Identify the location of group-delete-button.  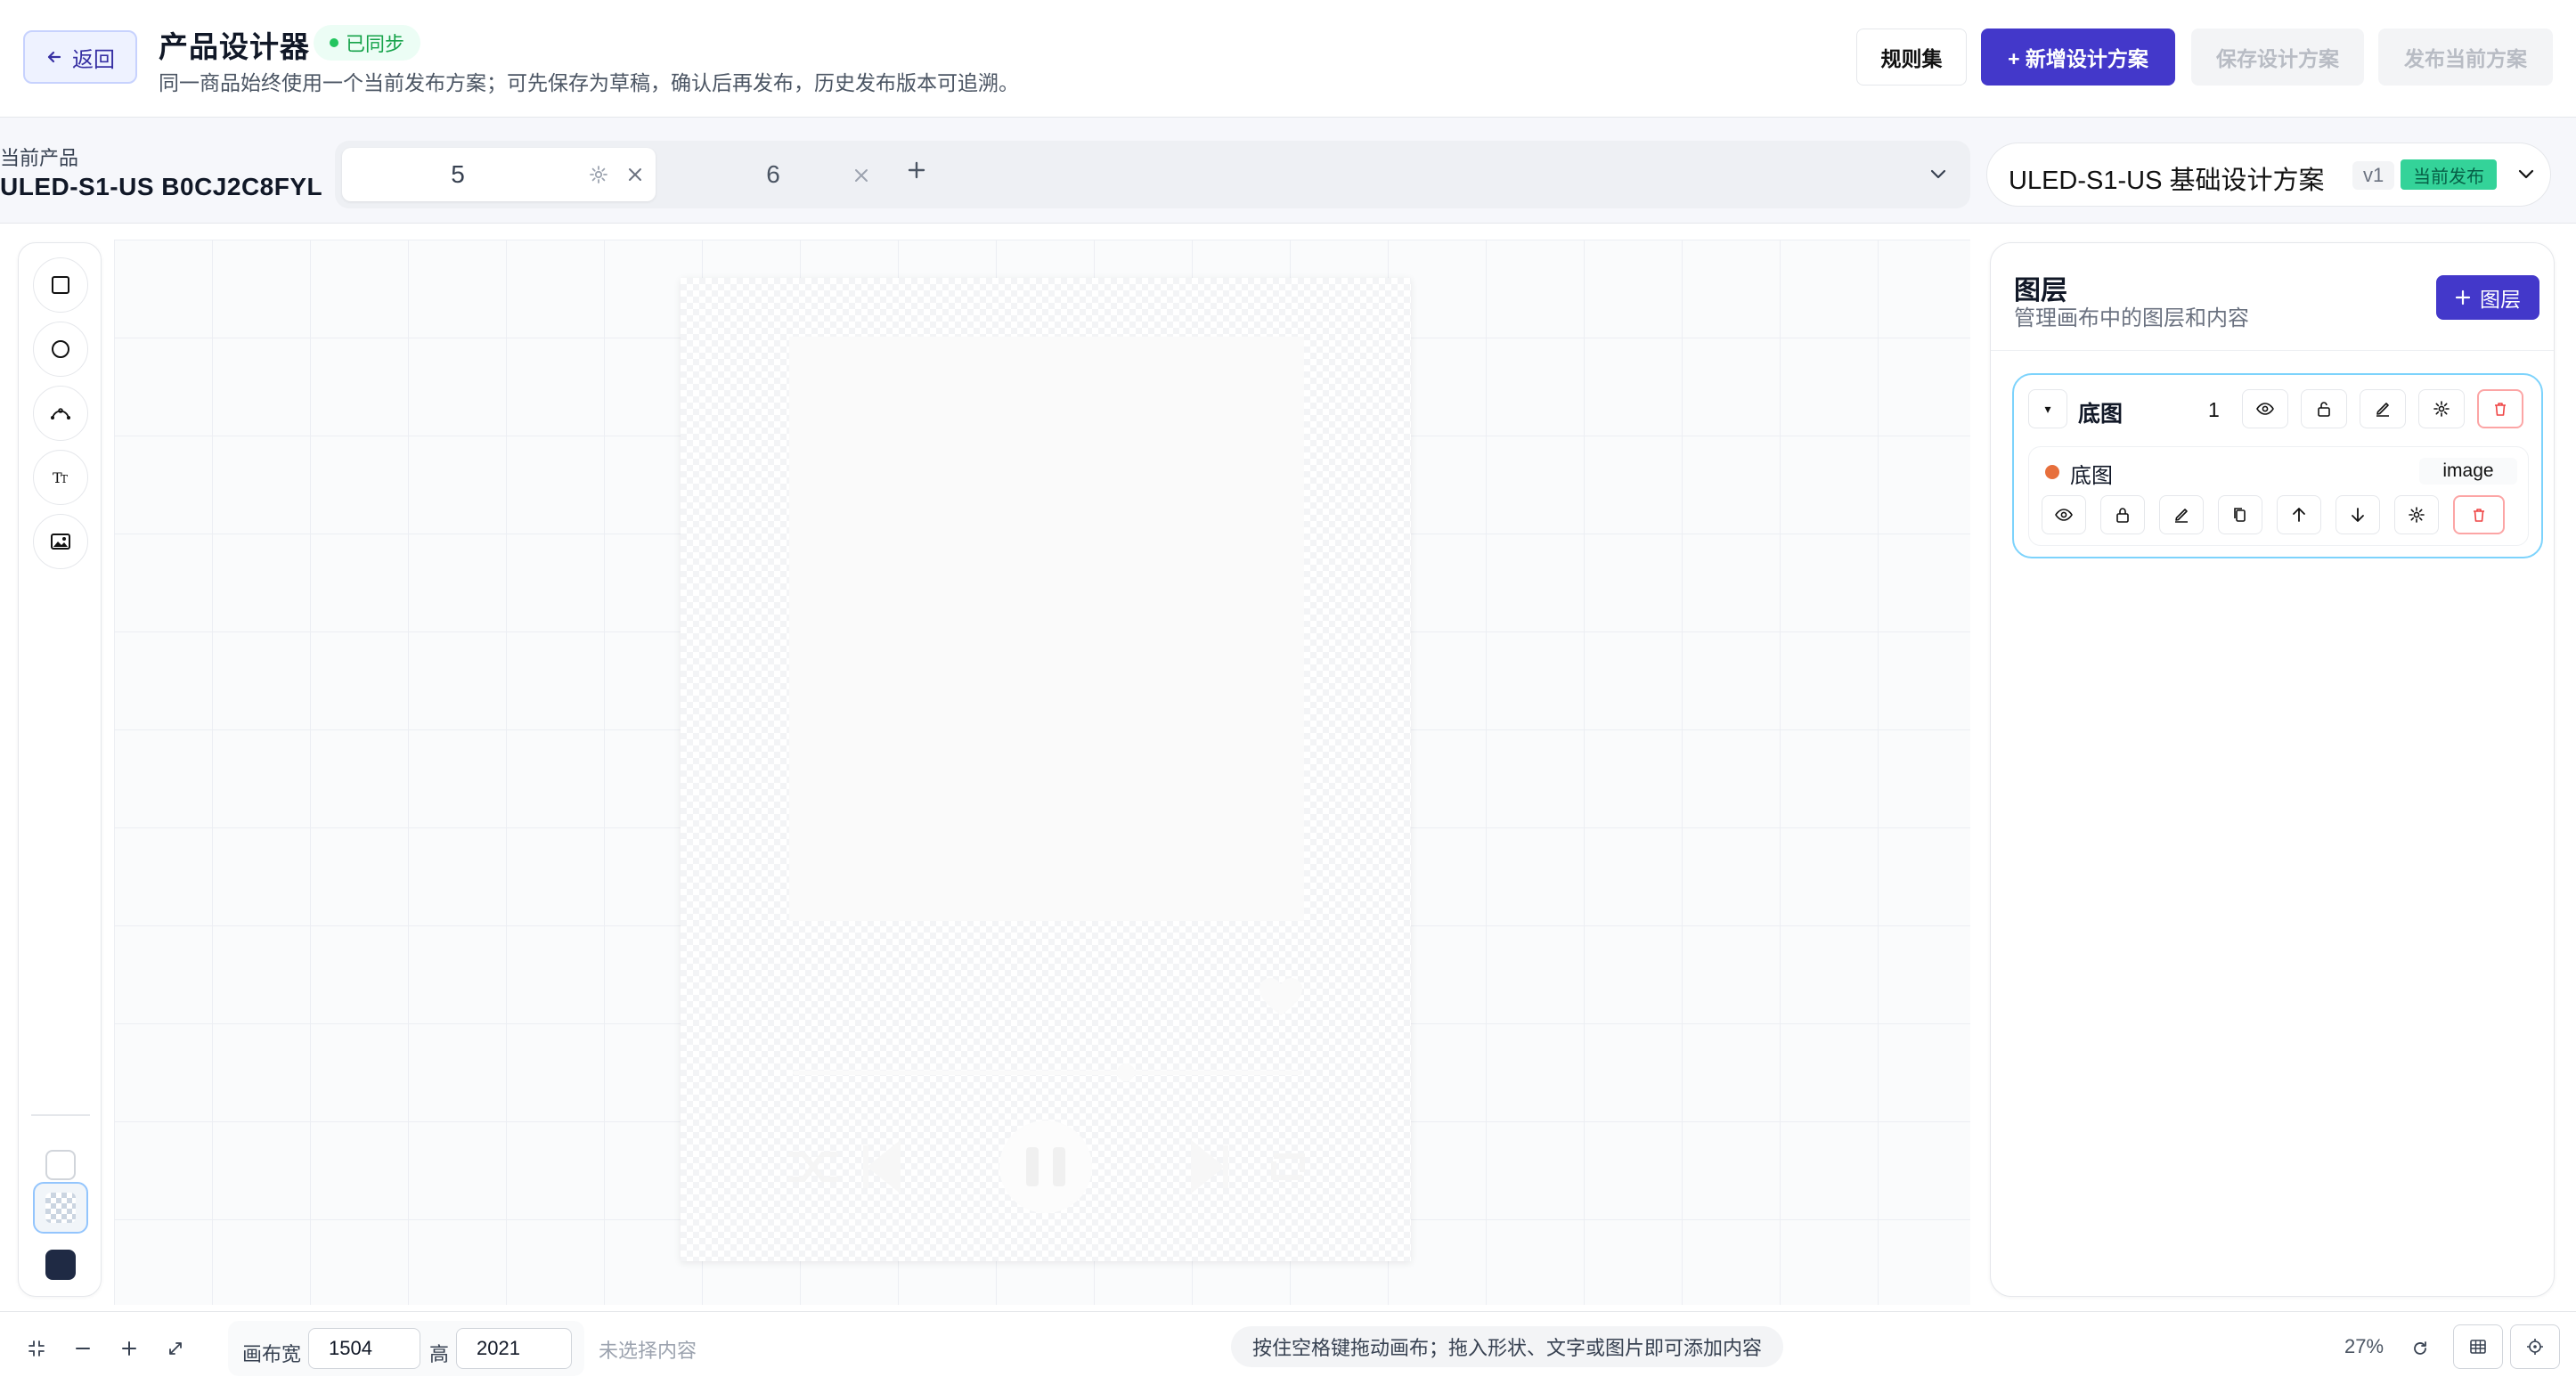
(2500, 408).